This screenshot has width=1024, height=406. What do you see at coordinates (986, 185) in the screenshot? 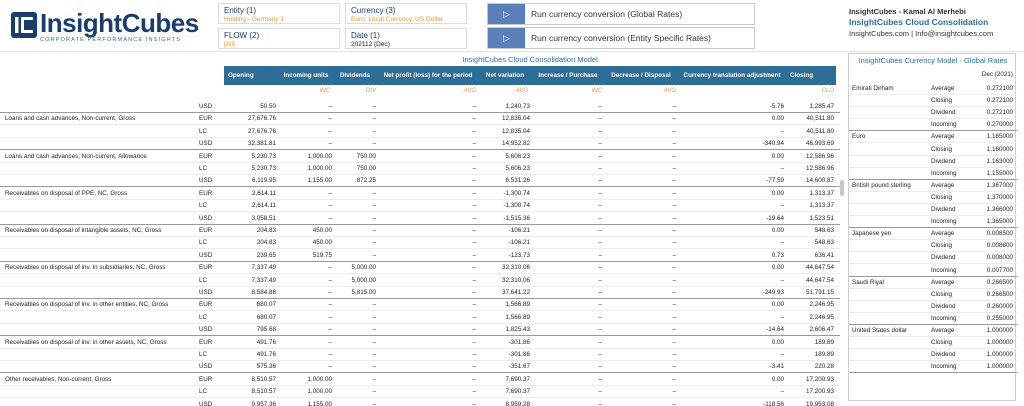
I see `rate-value-cell: 1.367000` at bounding box center [986, 185].